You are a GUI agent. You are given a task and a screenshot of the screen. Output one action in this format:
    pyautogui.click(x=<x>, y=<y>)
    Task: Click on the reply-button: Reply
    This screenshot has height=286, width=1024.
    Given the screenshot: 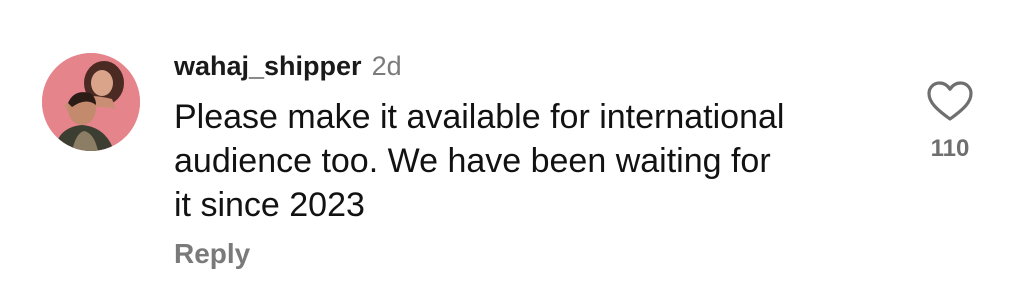 What is the action you would take?
    pyautogui.click(x=212, y=254)
    